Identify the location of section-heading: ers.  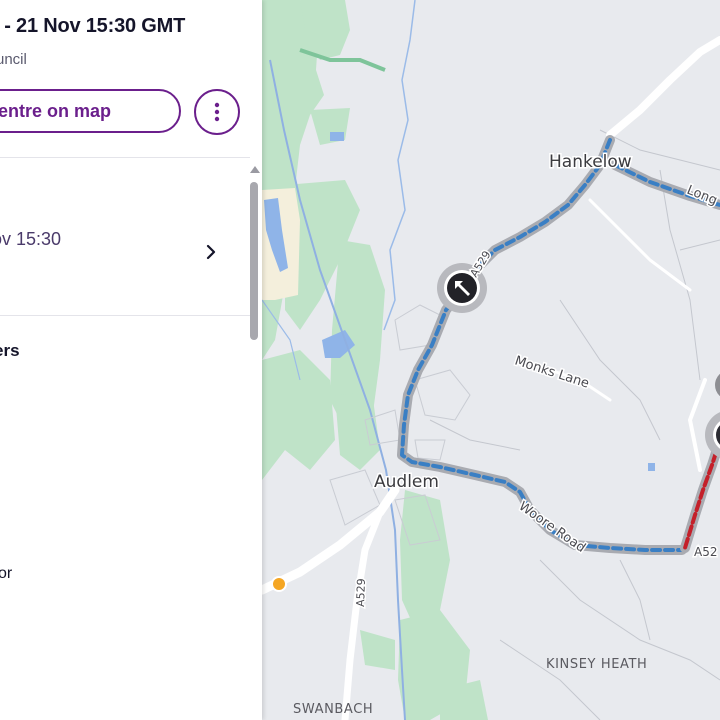
(10, 350).